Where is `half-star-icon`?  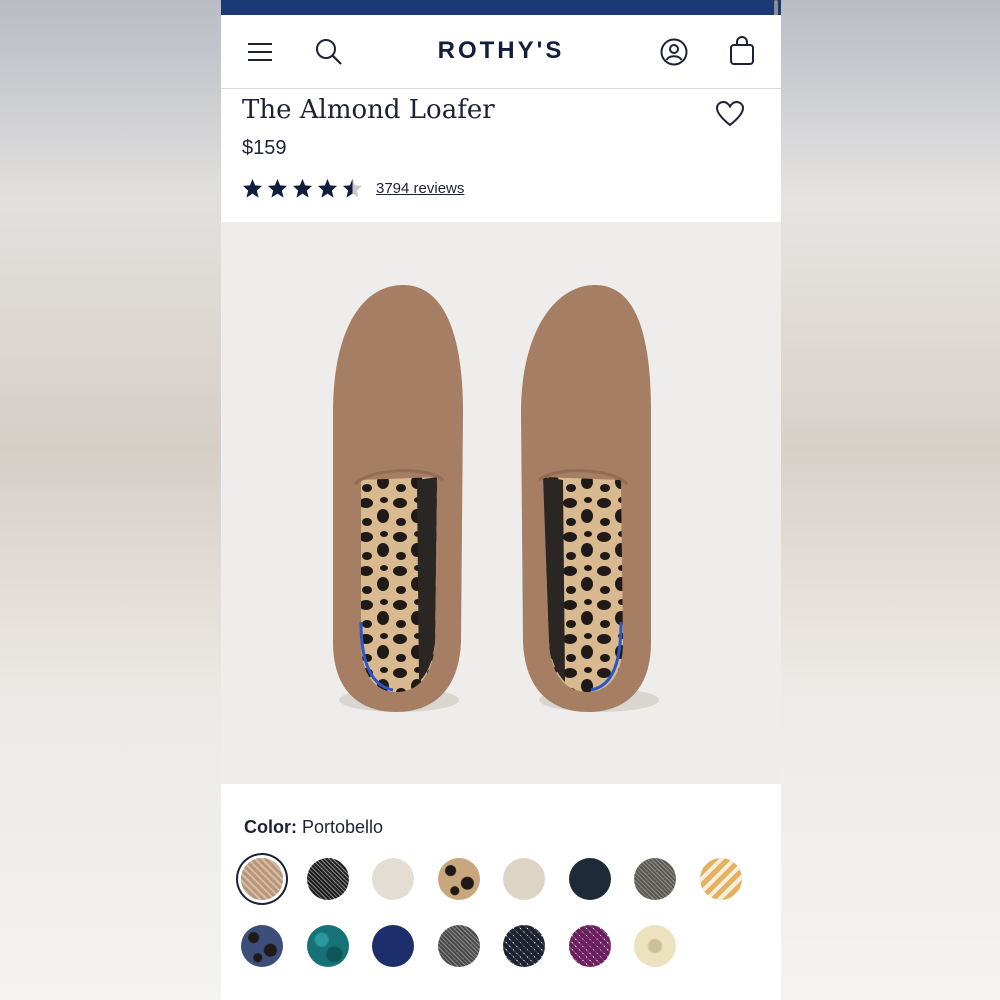
half-star-icon is located at coordinates (352, 188).